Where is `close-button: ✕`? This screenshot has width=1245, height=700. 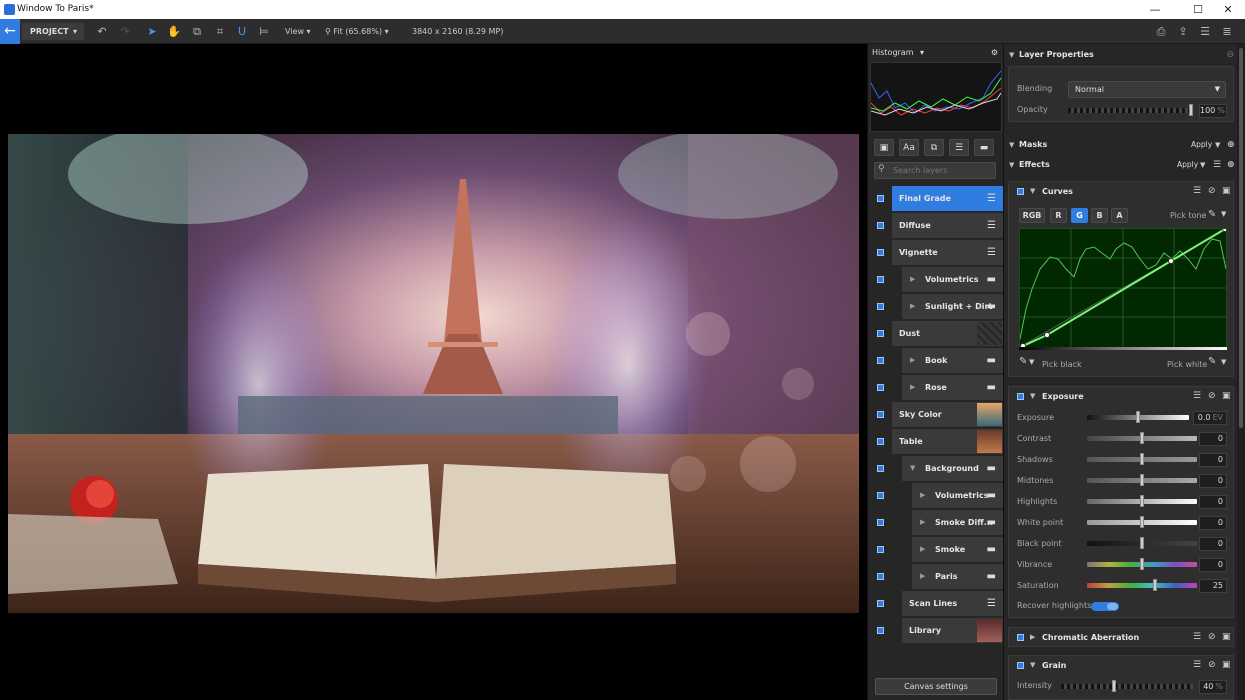 close-button: ✕ is located at coordinates (1227, 9).